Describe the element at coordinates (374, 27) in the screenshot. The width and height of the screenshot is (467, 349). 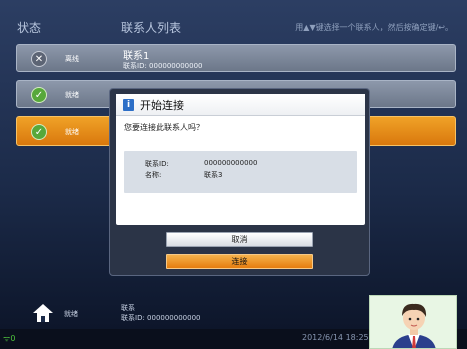
I see `navigation-hint: 用▲▼键选择一个联系人，然后按确定键/↩。` at that location.